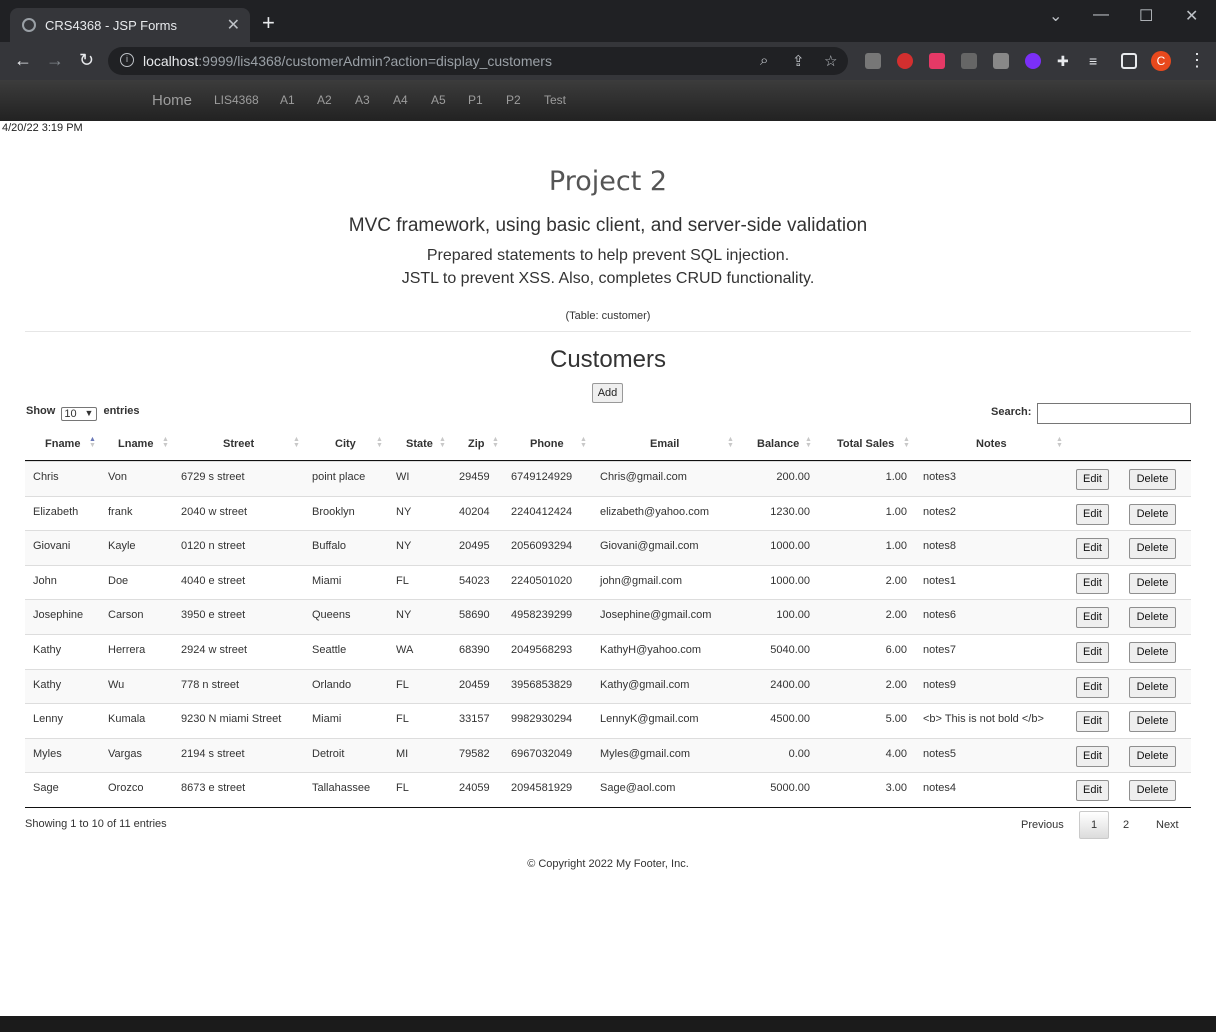 The image size is (1216, 1032). I want to click on nav-home: Home, so click(172, 100).